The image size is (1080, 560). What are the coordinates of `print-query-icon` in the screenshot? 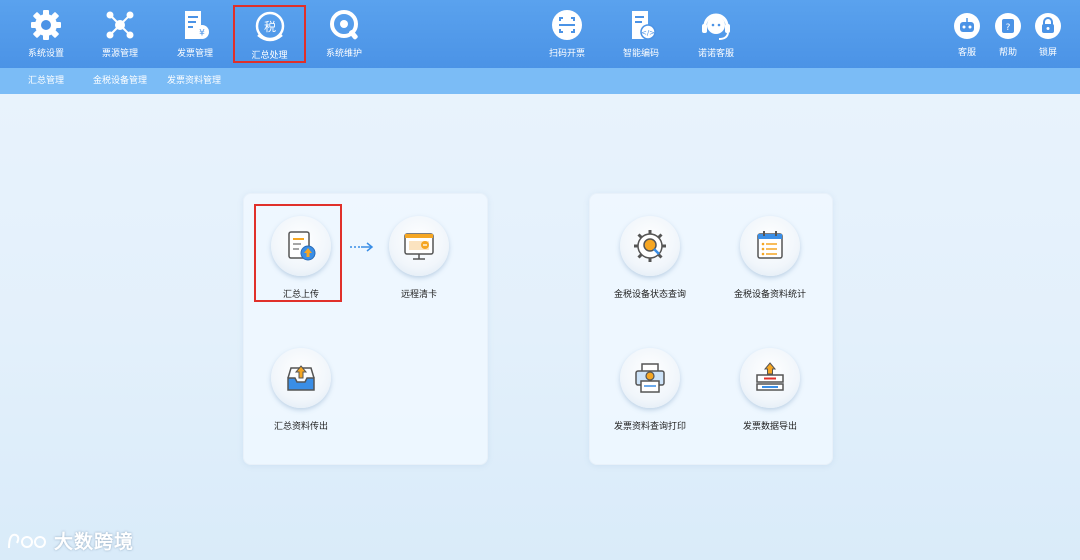 It's located at (650, 378).